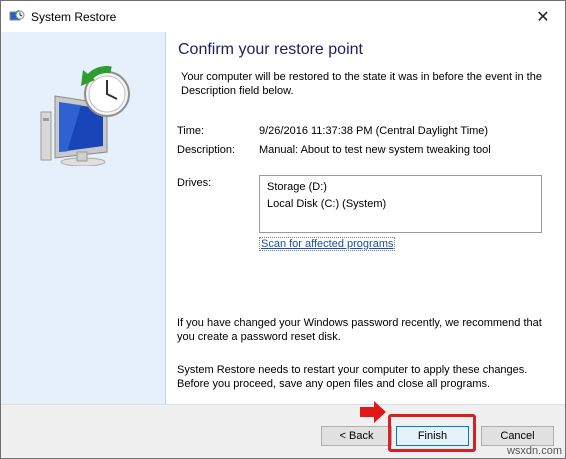 Image resolution: width=566 pixels, height=459 pixels. I want to click on close-button: ✕, so click(543, 16).